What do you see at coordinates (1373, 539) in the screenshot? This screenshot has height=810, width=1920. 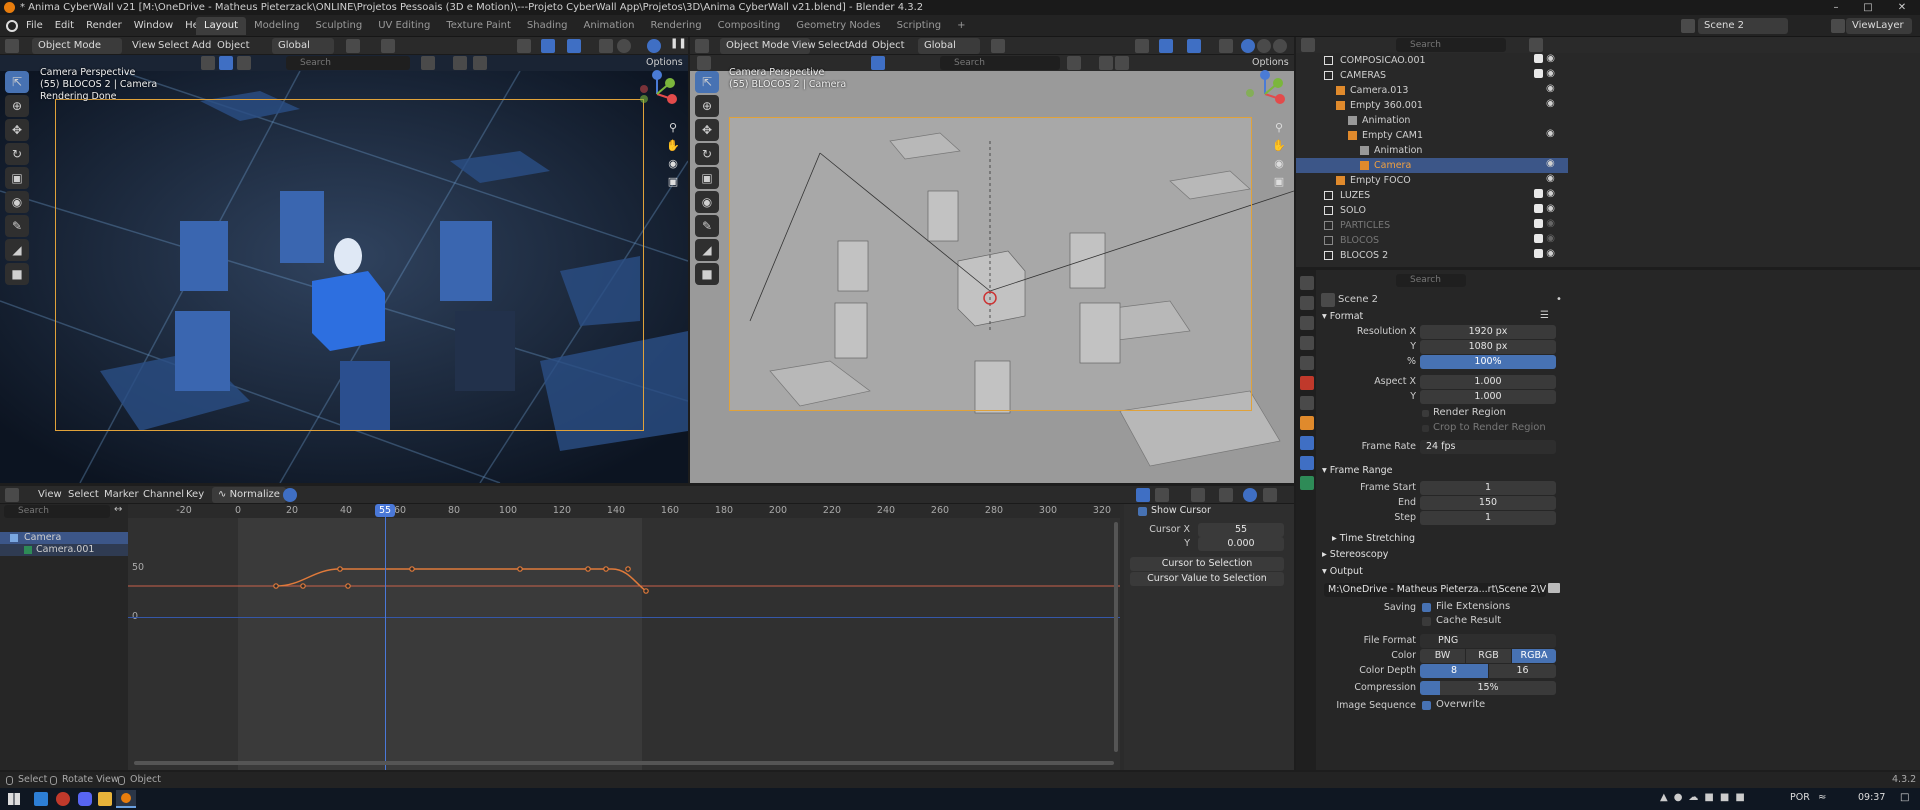 I see `time-stretching-panel-header: ▸ Time Stretching` at bounding box center [1373, 539].